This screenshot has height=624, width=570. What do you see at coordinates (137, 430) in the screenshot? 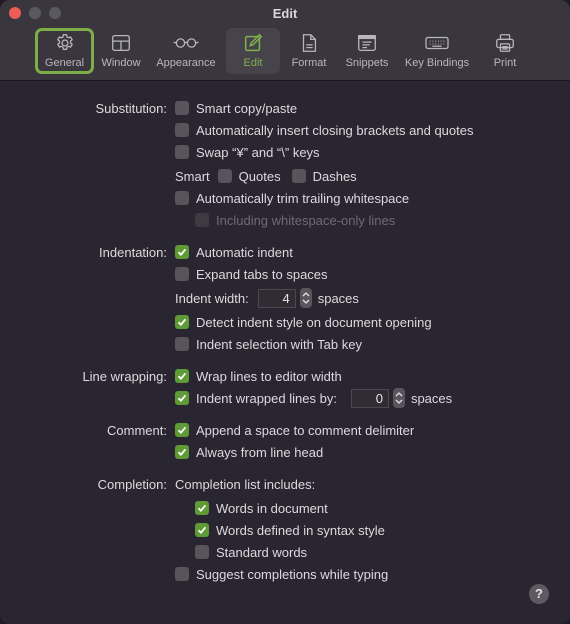
I see `comment-label: Comment:` at bounding box center [137, 430].